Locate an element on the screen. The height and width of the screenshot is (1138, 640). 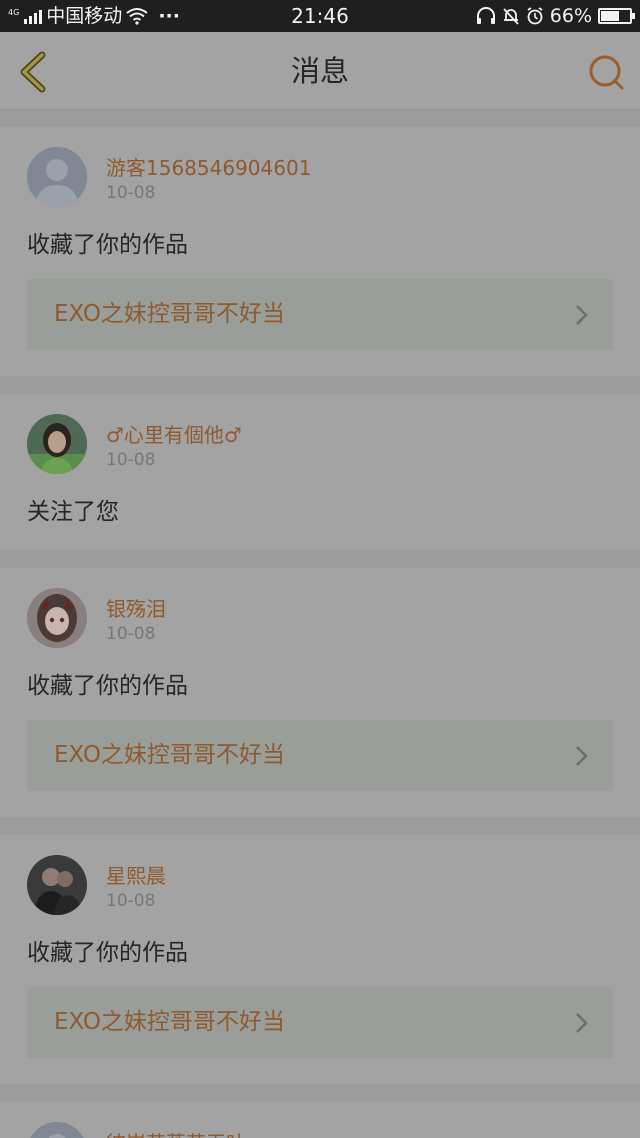
username: ♂心里有個他♂ is located at coordinates (174, 433).